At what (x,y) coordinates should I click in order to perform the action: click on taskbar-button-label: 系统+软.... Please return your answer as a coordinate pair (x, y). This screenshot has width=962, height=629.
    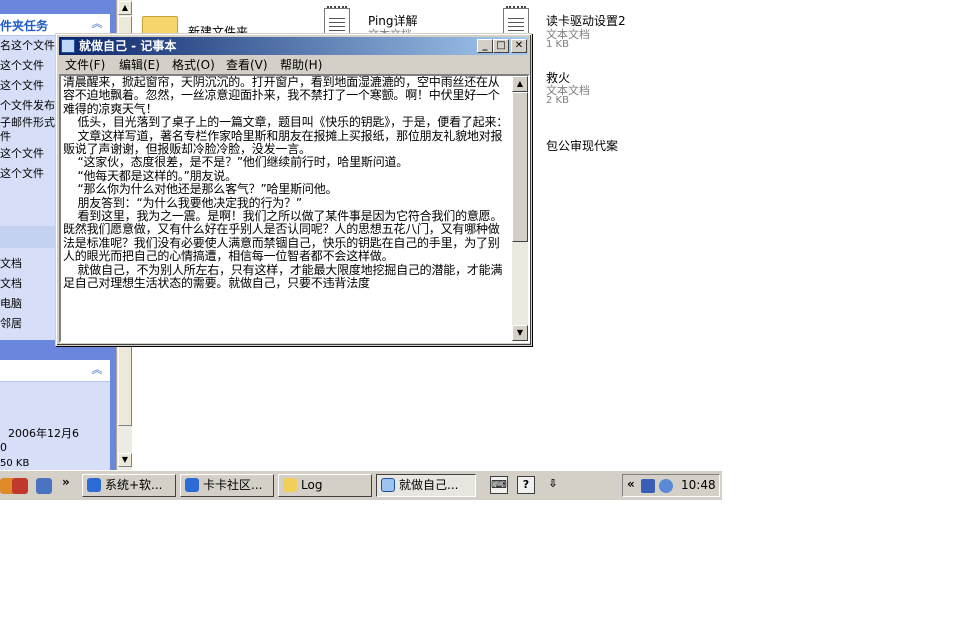
    Looking at the image, I should click on (134, 485).